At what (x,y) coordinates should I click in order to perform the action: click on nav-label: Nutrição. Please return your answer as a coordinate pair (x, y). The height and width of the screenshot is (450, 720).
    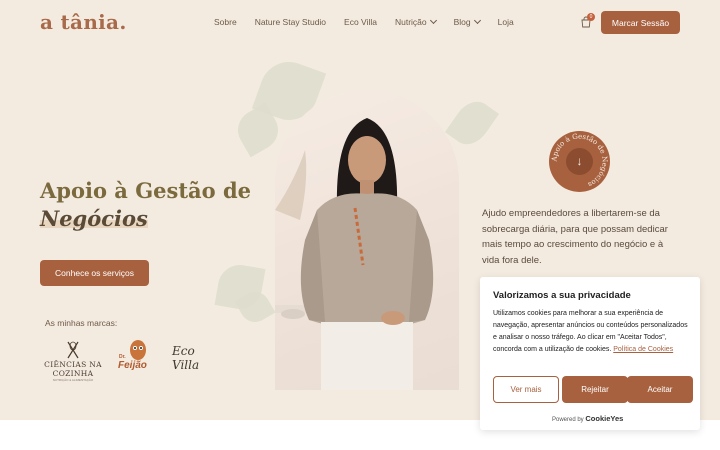
    Looking at the image, I should click on (410, 22).